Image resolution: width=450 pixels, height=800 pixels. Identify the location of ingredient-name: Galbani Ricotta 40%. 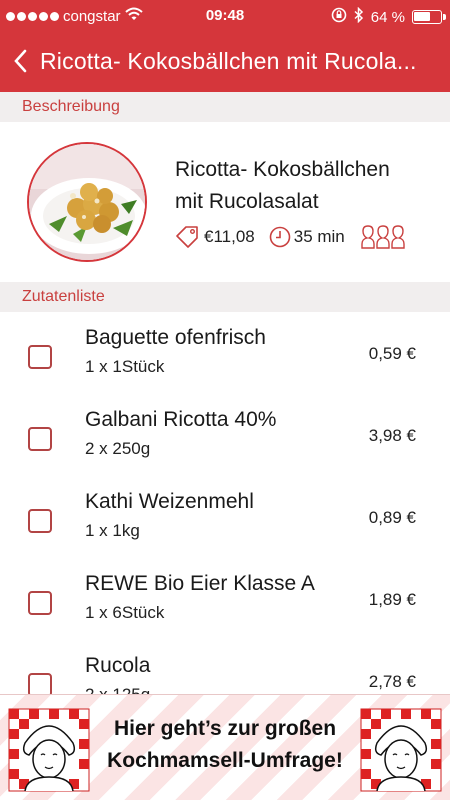
(181, 419).